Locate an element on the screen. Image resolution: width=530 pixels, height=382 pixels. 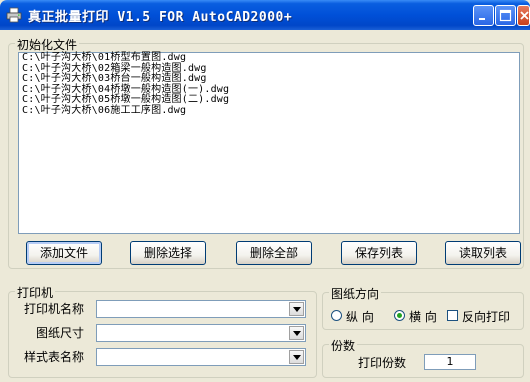
copies-label: 打印份数 is located at coordinates (382, 363).